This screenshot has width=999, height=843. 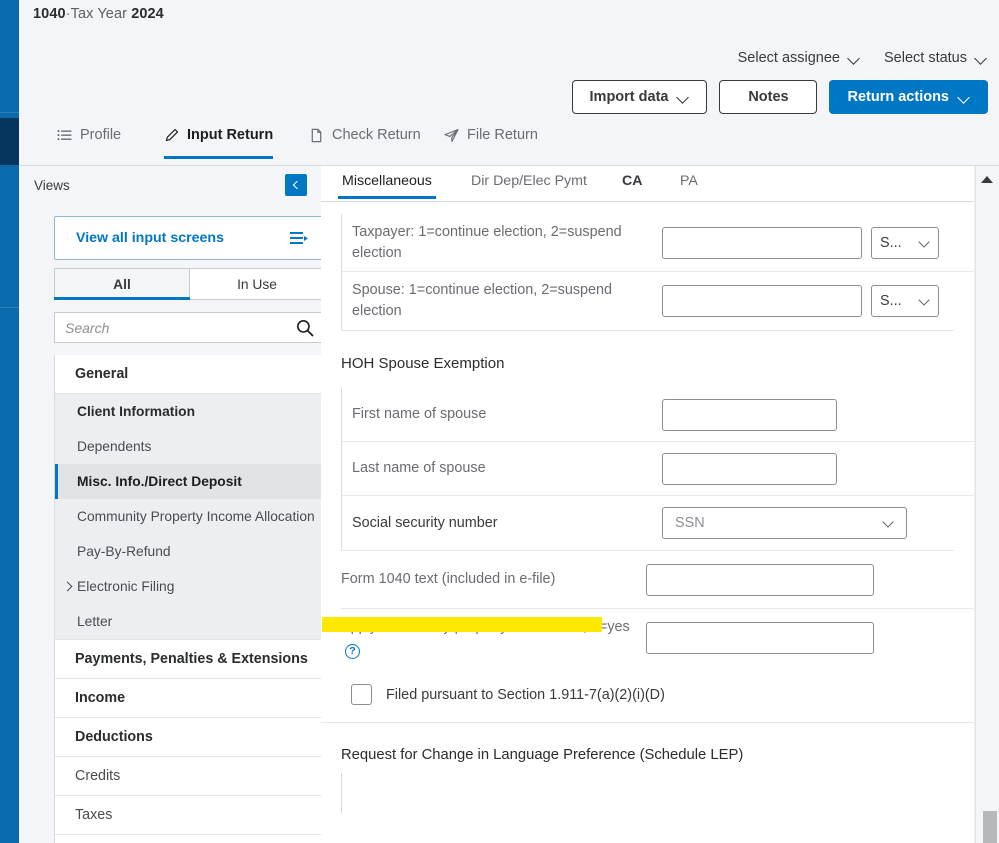 What do you see at coordinates (908, 97) in the screenshot?
I see `return-actions-button: Return actions` at bounding box center [908, 97].